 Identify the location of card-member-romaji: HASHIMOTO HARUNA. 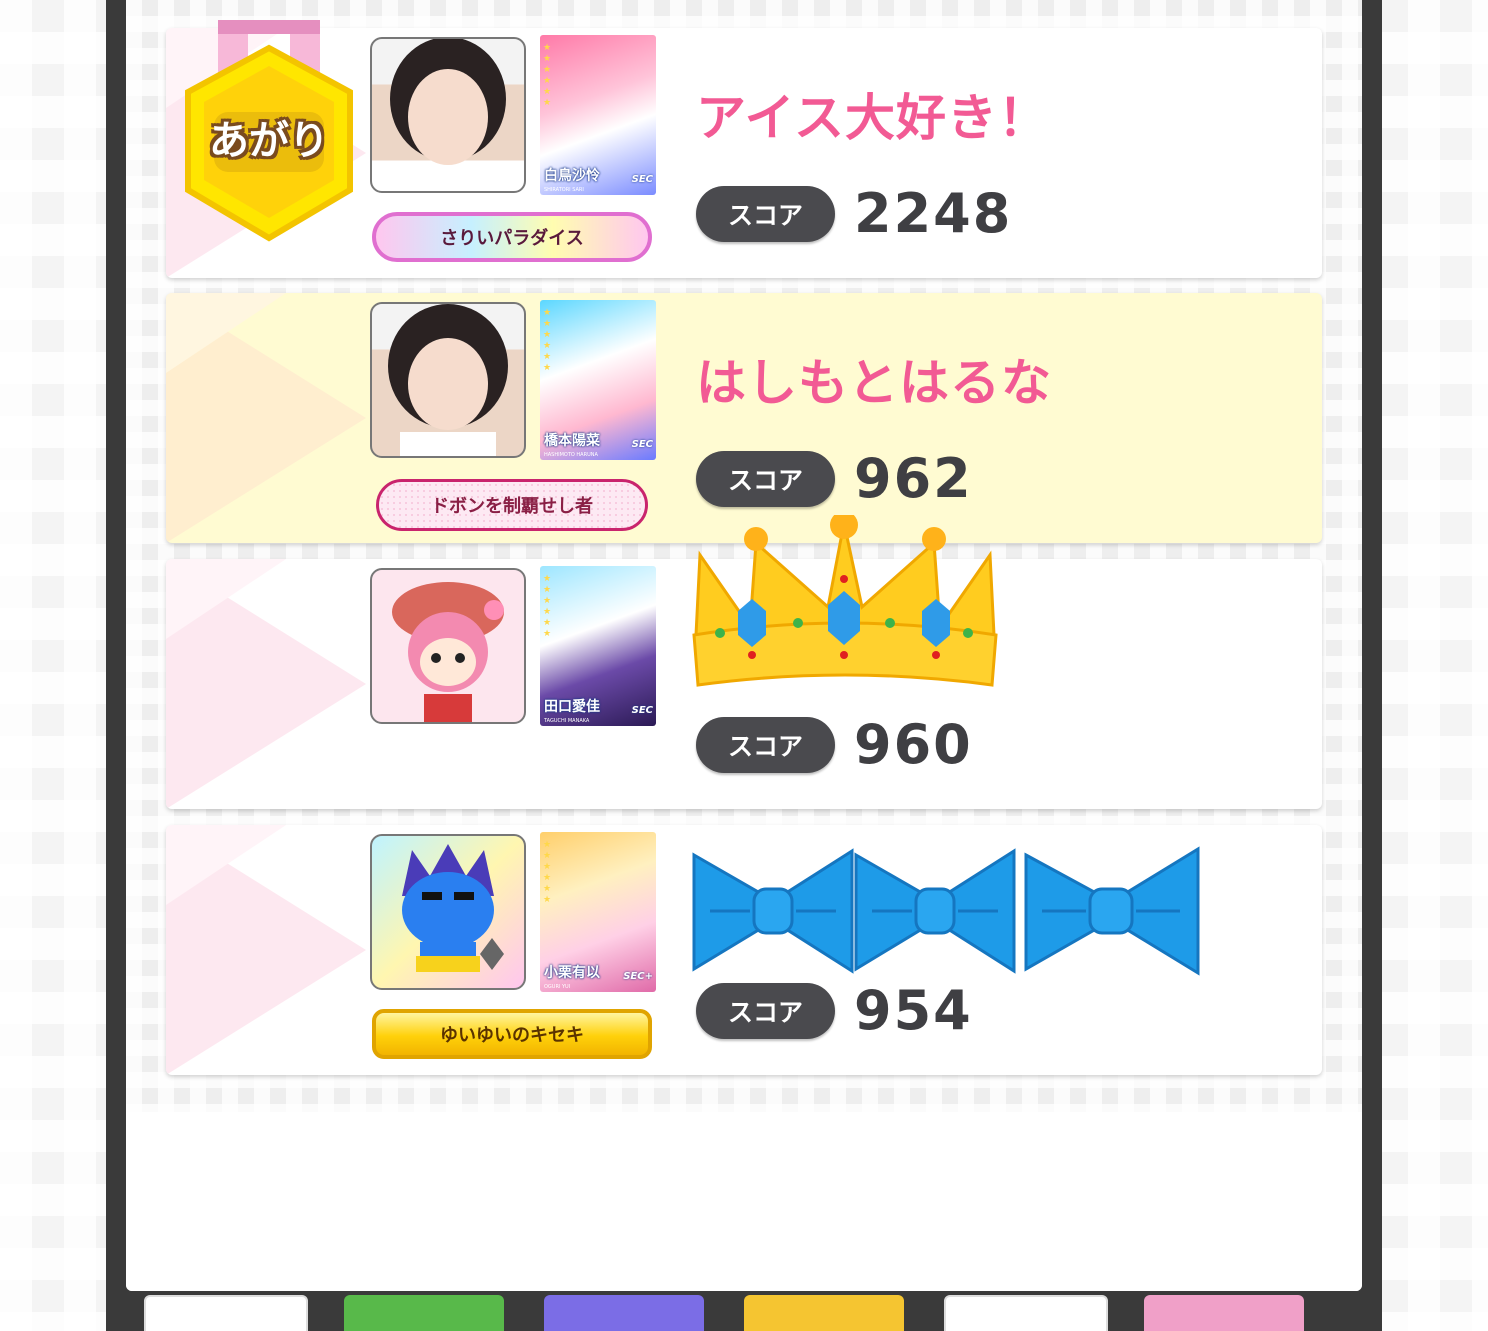
(571, 455).